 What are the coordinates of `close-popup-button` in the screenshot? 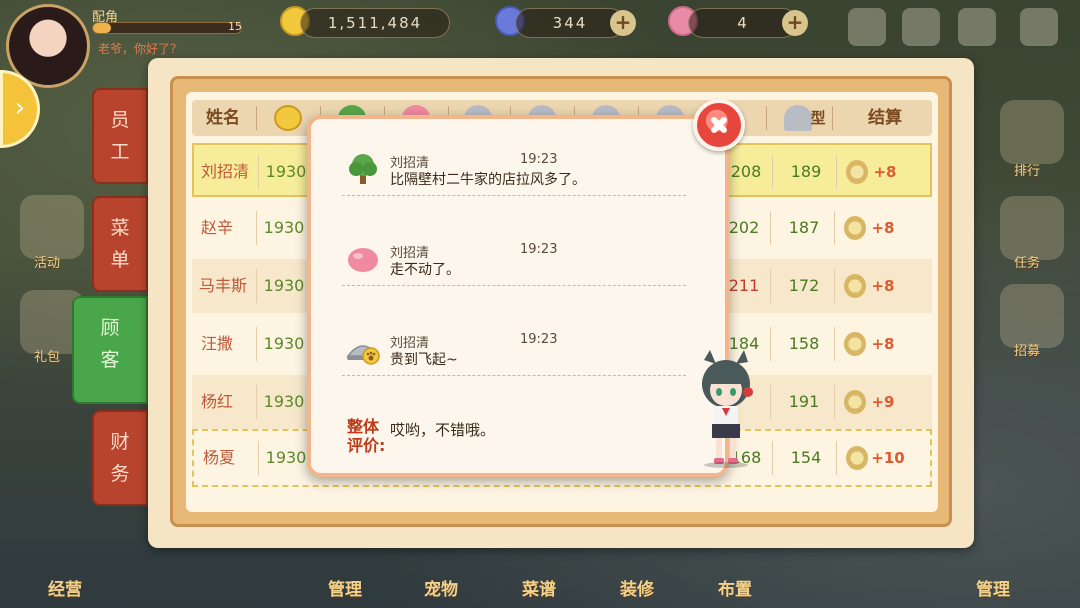 It's located at (719, 125).